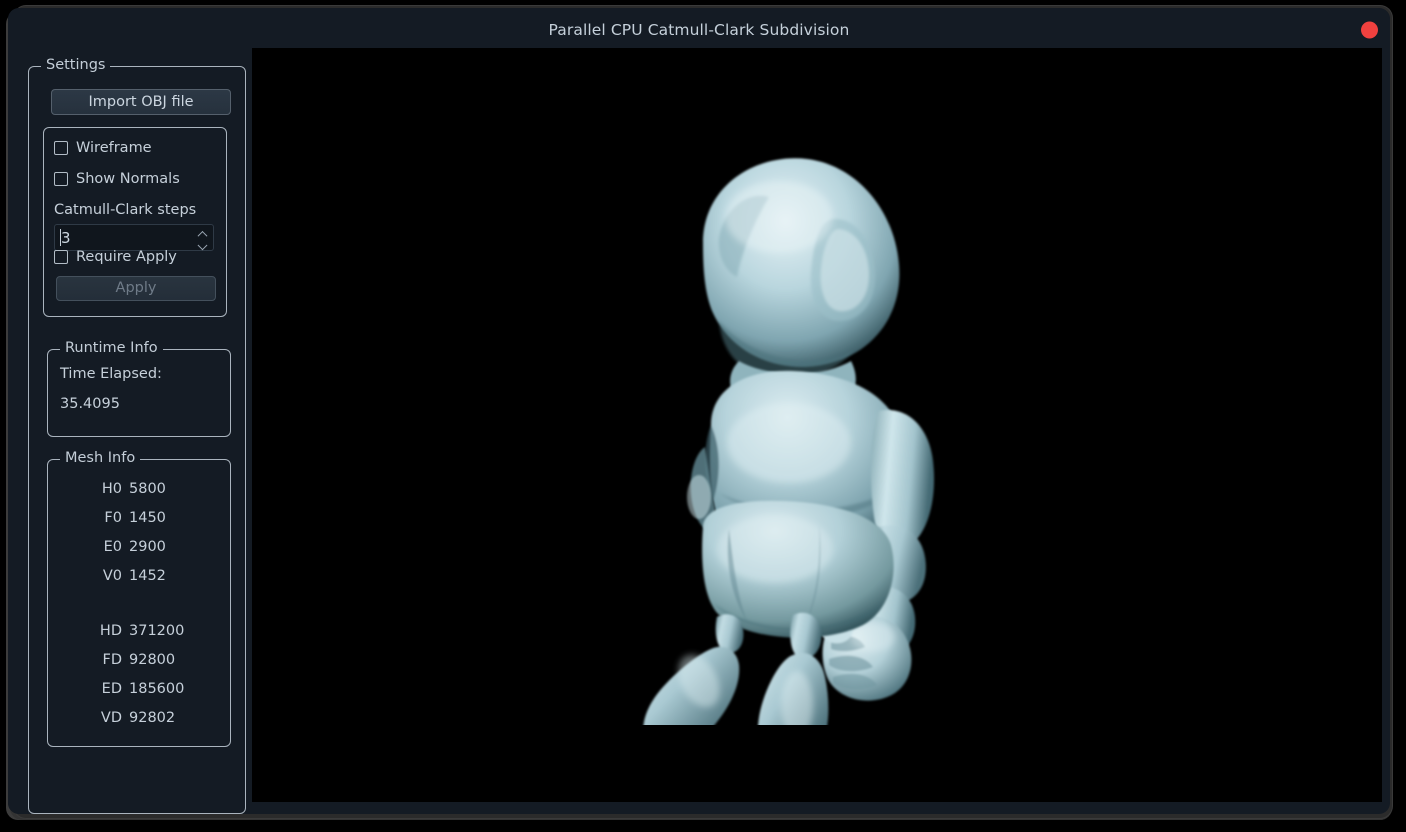 This screenshot has height=832, width=1406. I want to click on checkbox-row-require-apply: Require Apply, so click(115, 257).